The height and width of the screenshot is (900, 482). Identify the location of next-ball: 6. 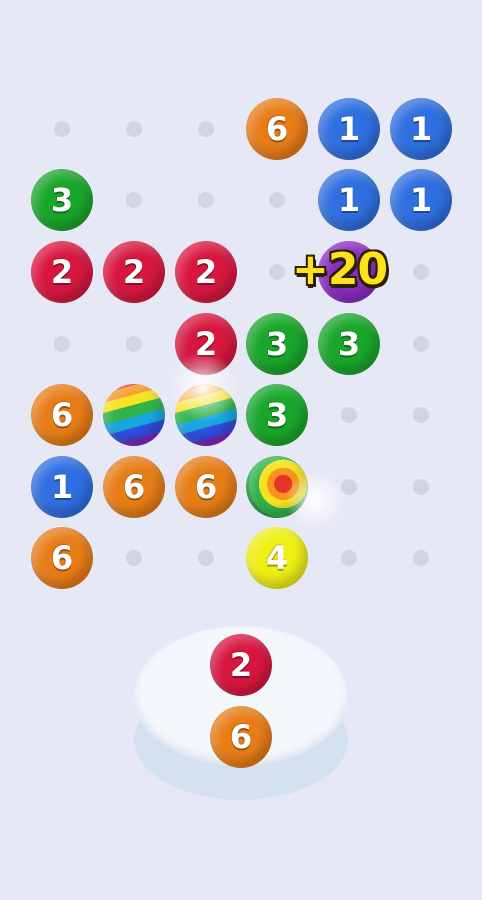
(241, 737).